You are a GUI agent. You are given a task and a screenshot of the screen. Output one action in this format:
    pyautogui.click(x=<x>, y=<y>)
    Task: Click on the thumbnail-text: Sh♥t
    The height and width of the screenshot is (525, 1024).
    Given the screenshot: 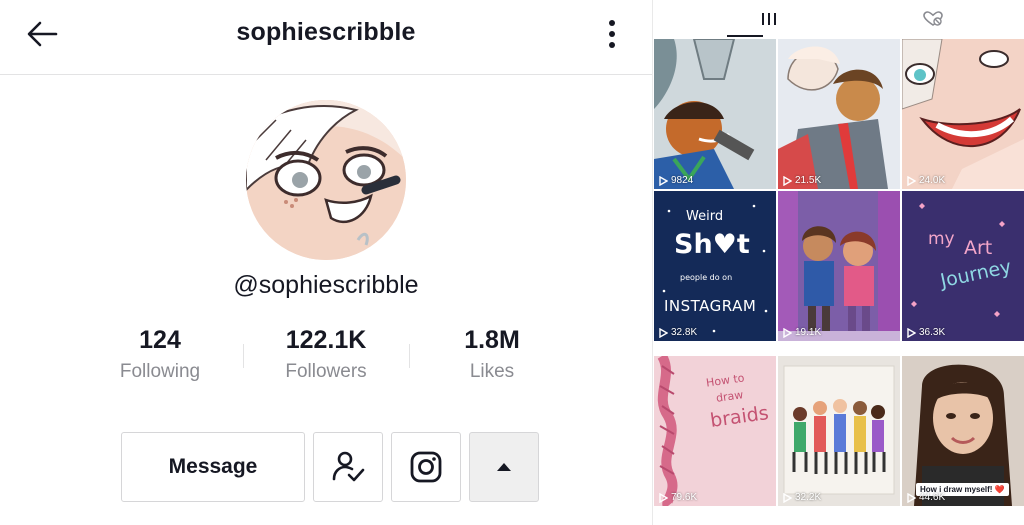 What is the action you would take?
    pyautogui.click(x=712, y=244)
    